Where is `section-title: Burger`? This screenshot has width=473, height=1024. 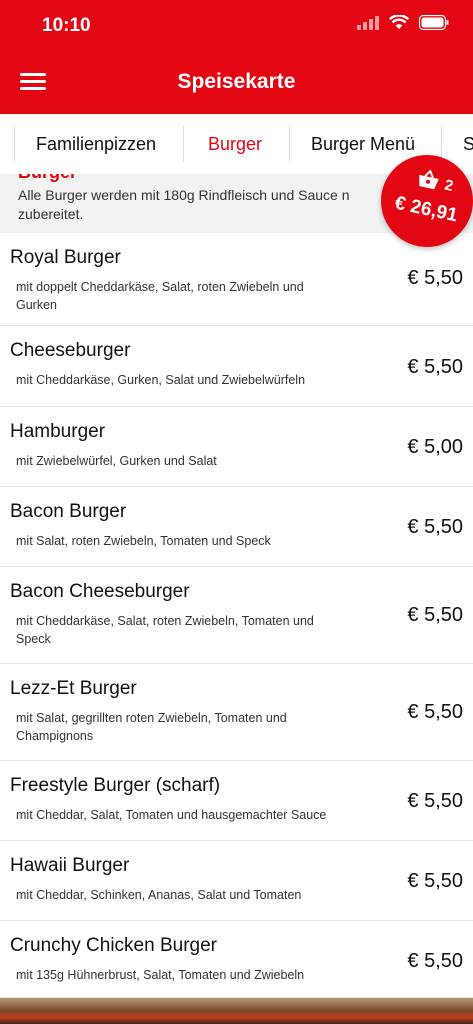 section-title: Burger is located at coordinates (47, 178).